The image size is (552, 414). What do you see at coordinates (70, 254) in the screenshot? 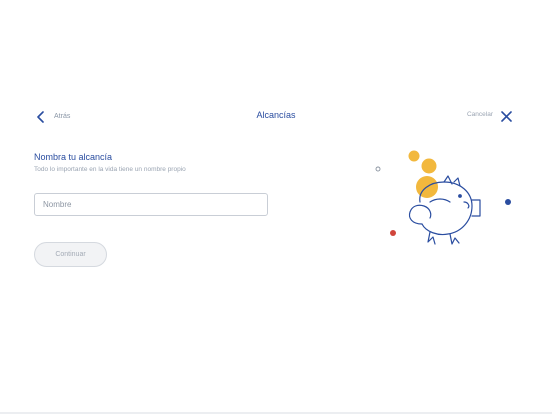
I see `continue-button: Continuar` at bounding box center [70, 254].